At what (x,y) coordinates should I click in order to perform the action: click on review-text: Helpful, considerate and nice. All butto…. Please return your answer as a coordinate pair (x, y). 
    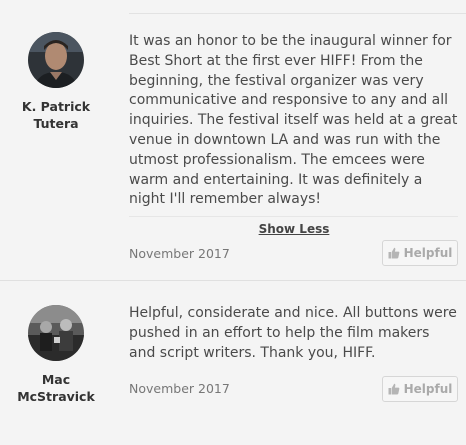
    Looking at the image, I should click on (293, 333).